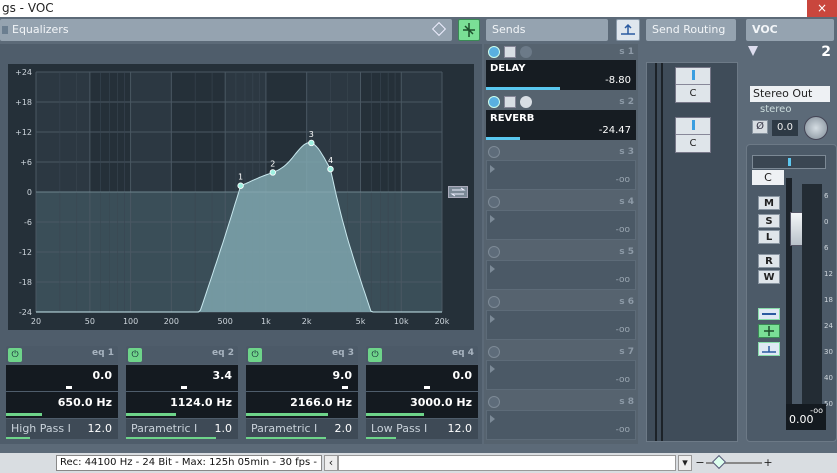 The height and width of the screenshot is (473, 837). I want to click on eq-bypass-button, so click(469, 30).